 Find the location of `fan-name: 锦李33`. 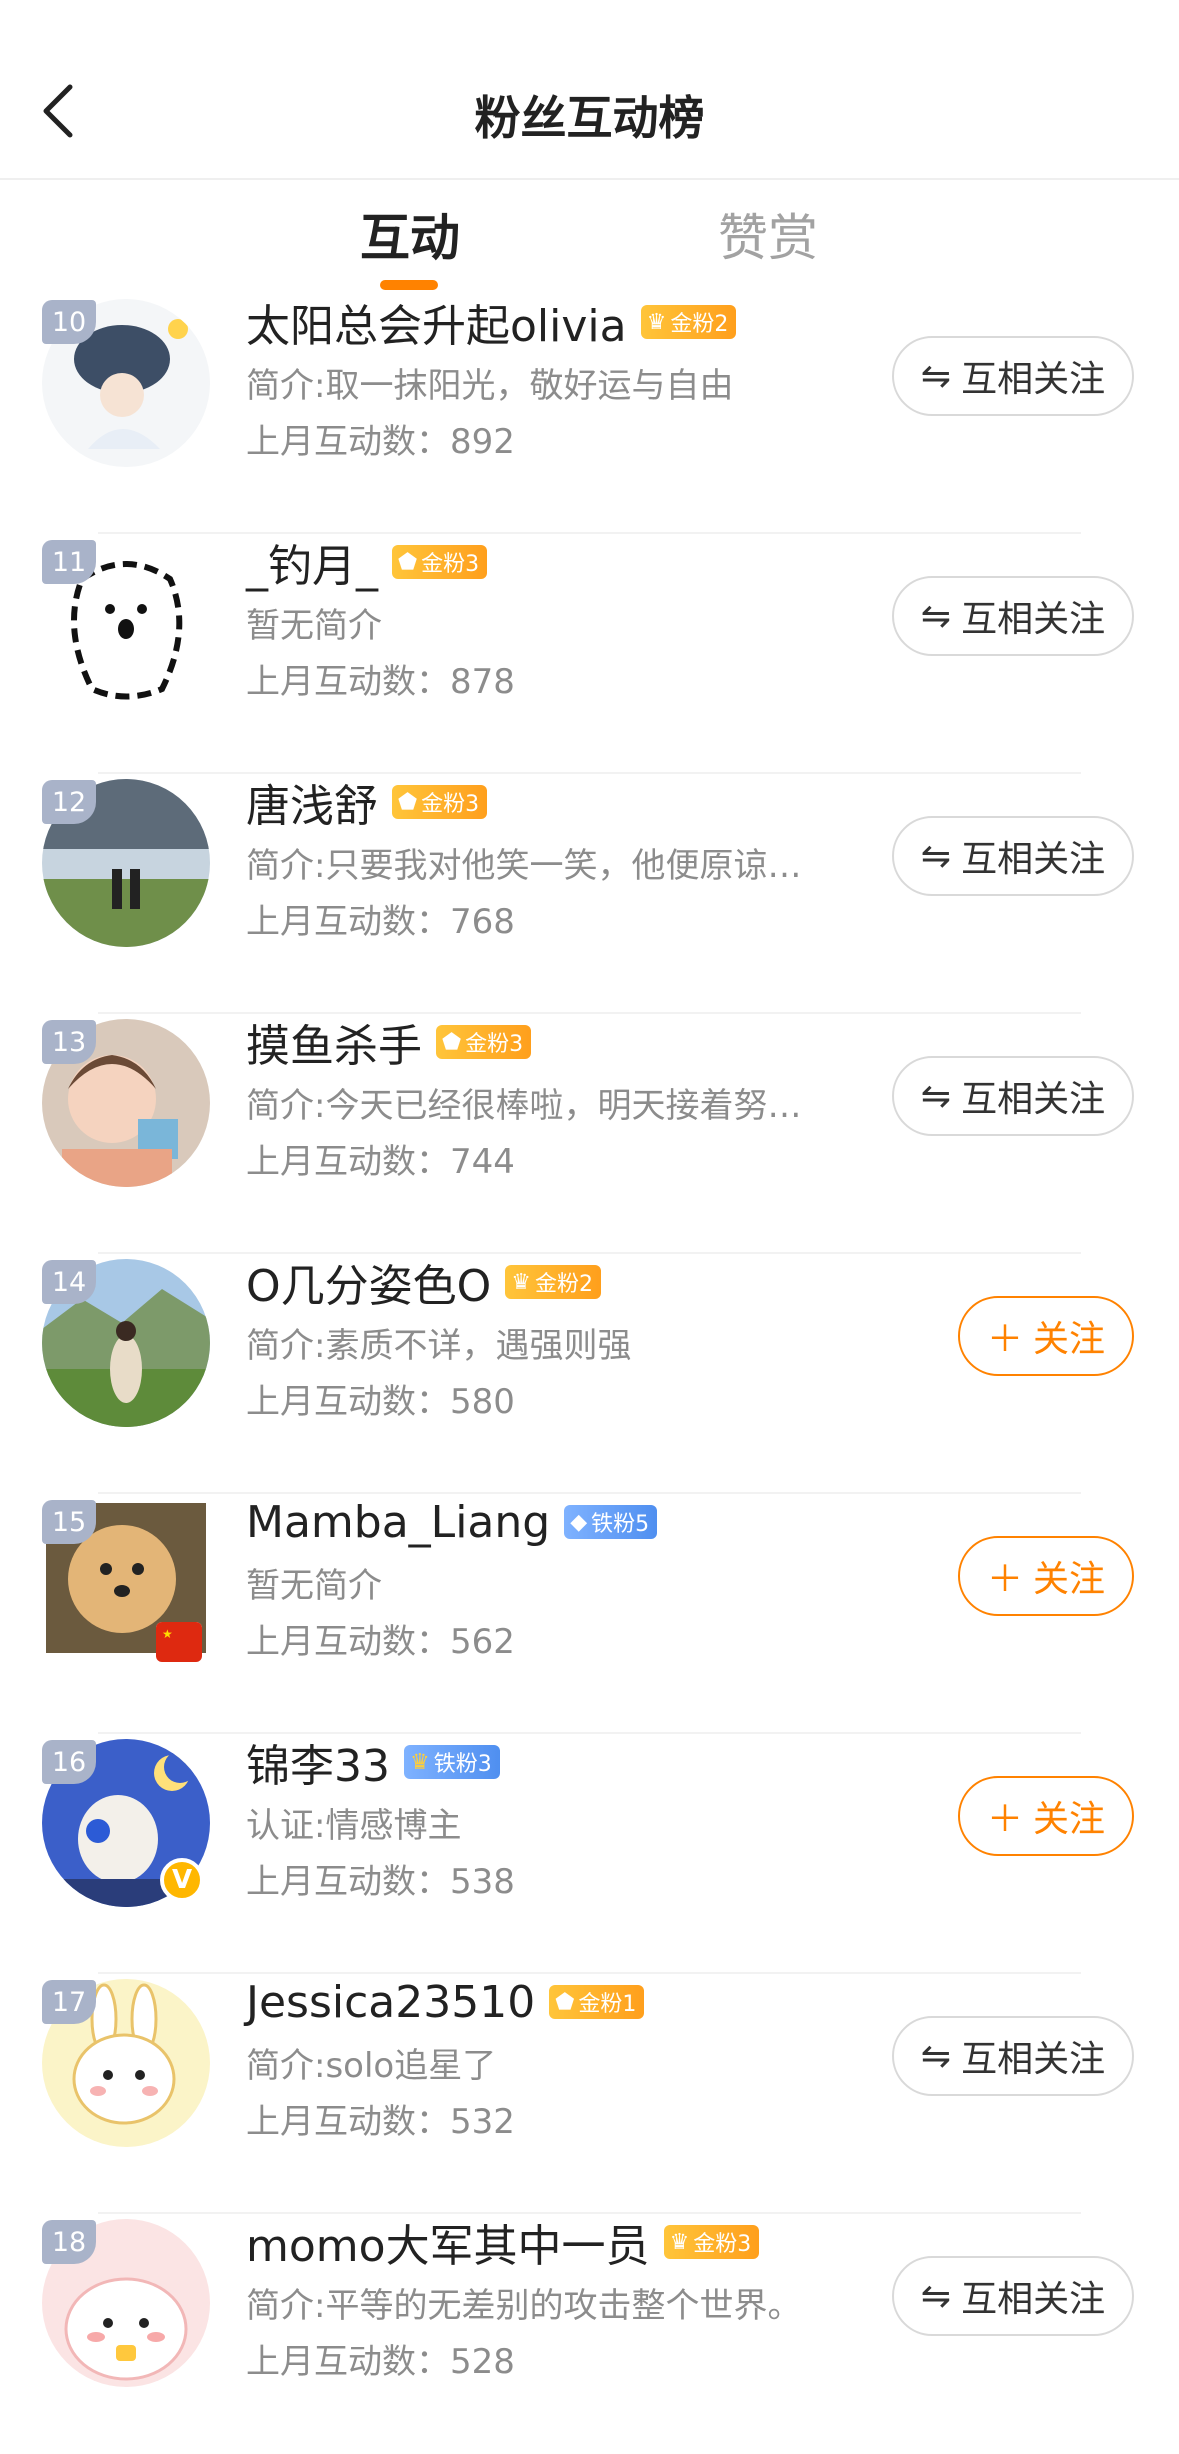

fan-name: 锦李33 is located at coordinates (318, 1762).